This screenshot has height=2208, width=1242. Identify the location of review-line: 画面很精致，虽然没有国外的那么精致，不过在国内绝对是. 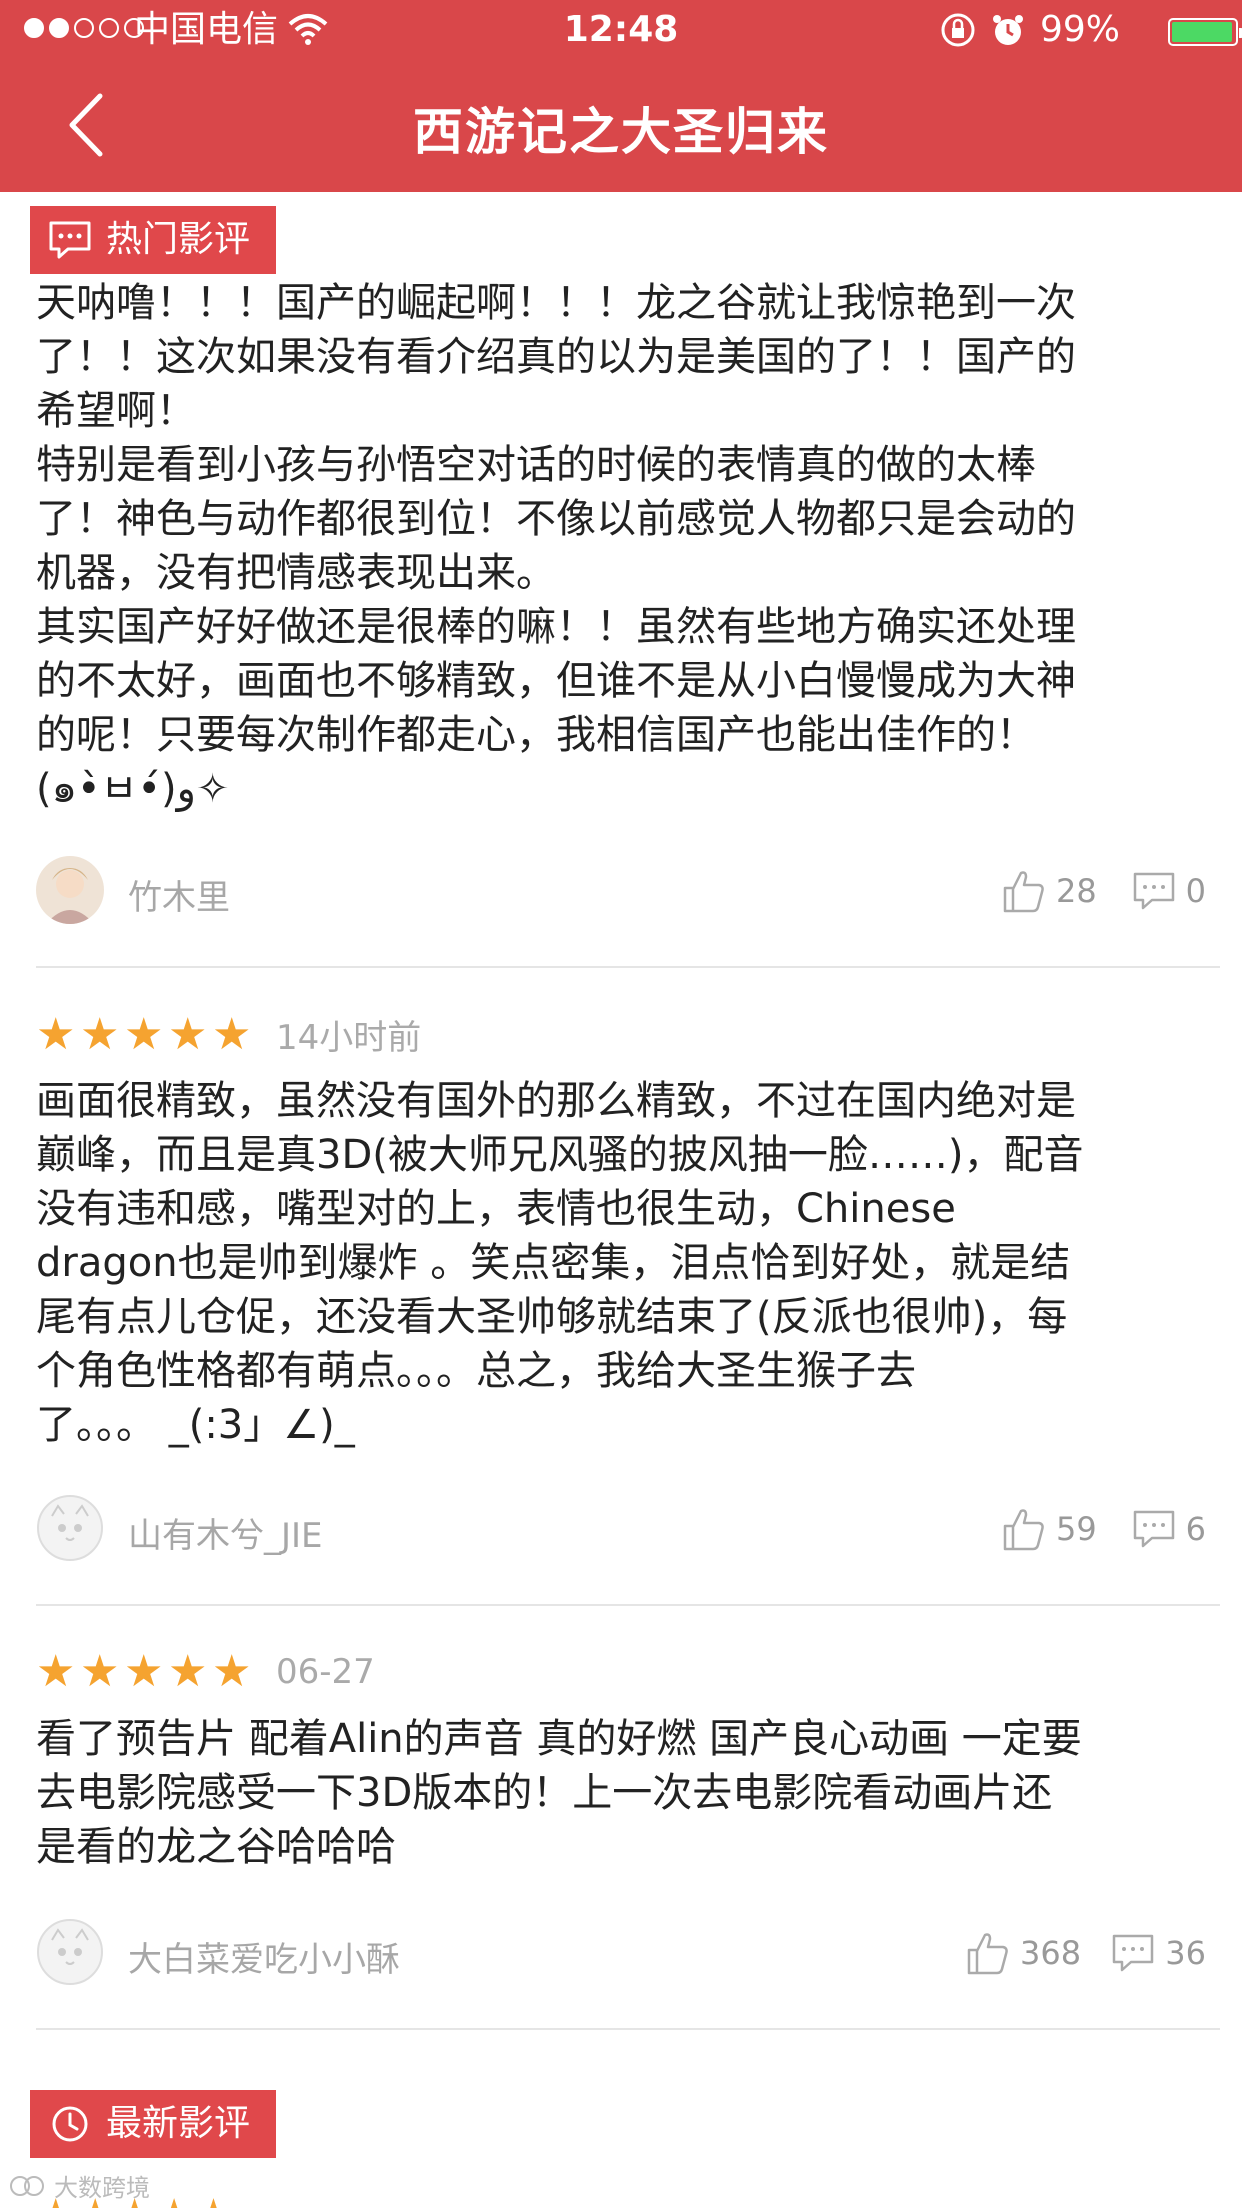
(556, 1101).